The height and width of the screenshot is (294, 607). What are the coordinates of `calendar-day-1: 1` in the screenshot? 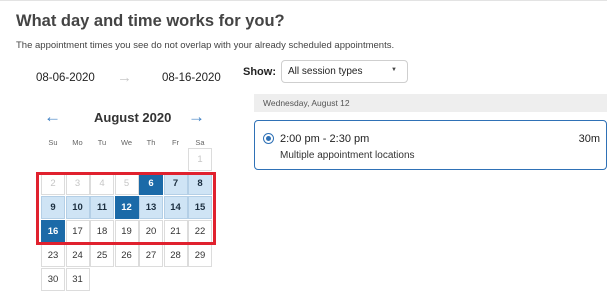 It's located at (200, 159).